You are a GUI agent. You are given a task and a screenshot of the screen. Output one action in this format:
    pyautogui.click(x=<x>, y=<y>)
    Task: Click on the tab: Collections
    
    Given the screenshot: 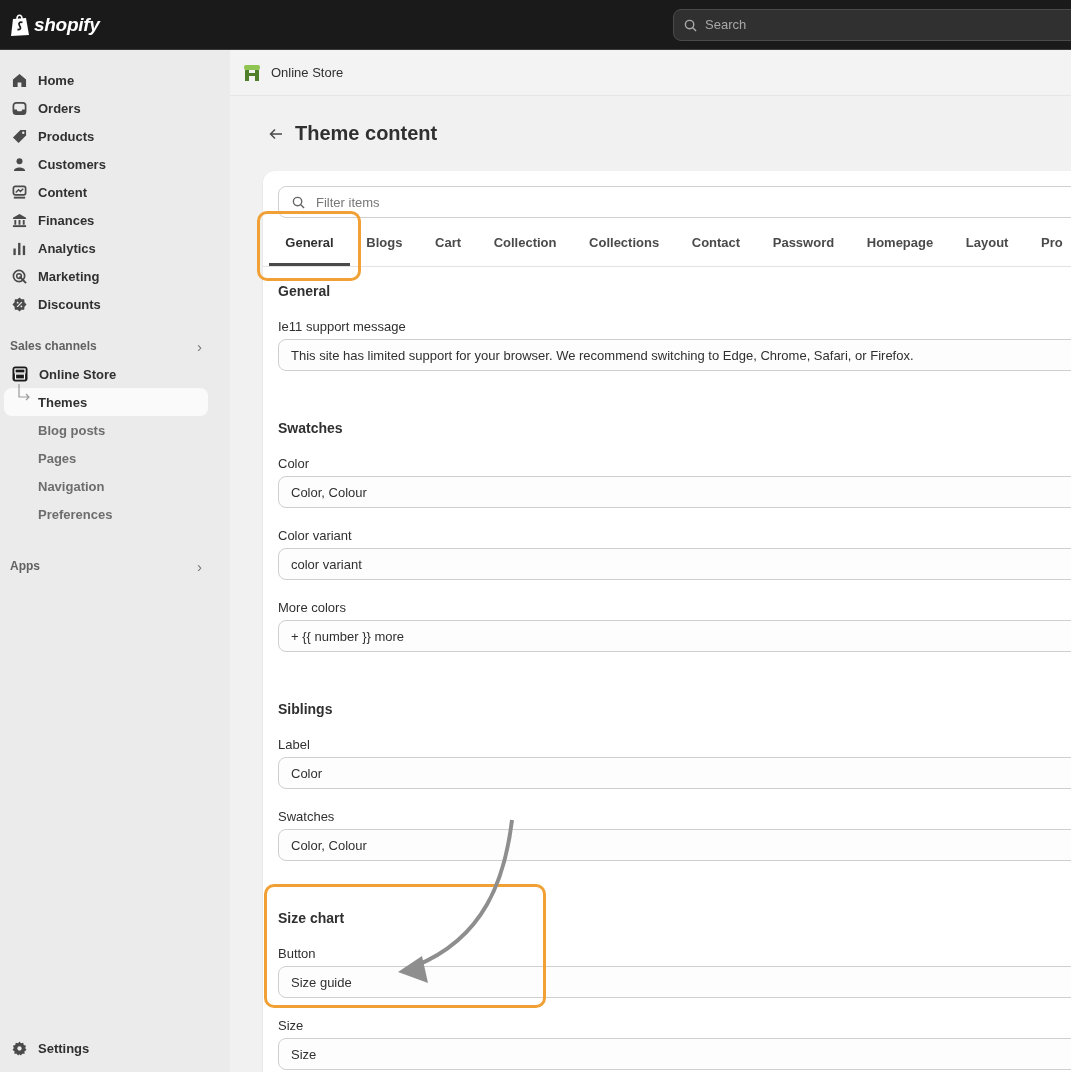 What is the action you would take?
    pyautogui.click(x=624, y=242)
    